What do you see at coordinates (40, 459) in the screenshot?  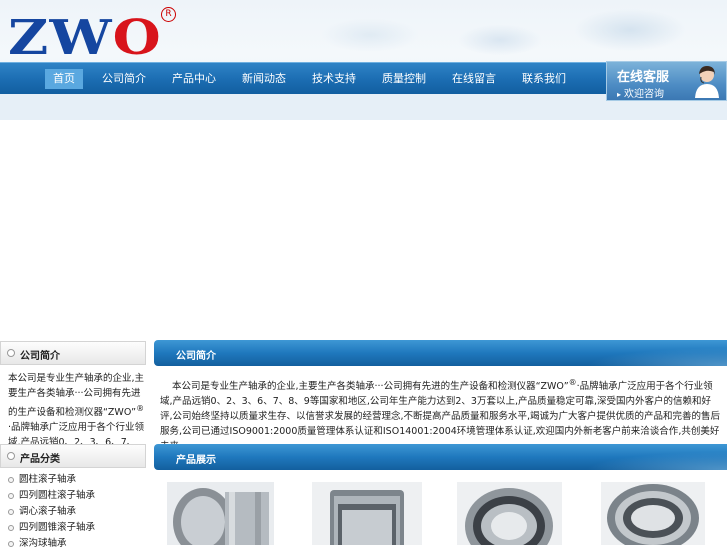 I see `product-category-title: 产品分类` at bounding box center [40, 459].